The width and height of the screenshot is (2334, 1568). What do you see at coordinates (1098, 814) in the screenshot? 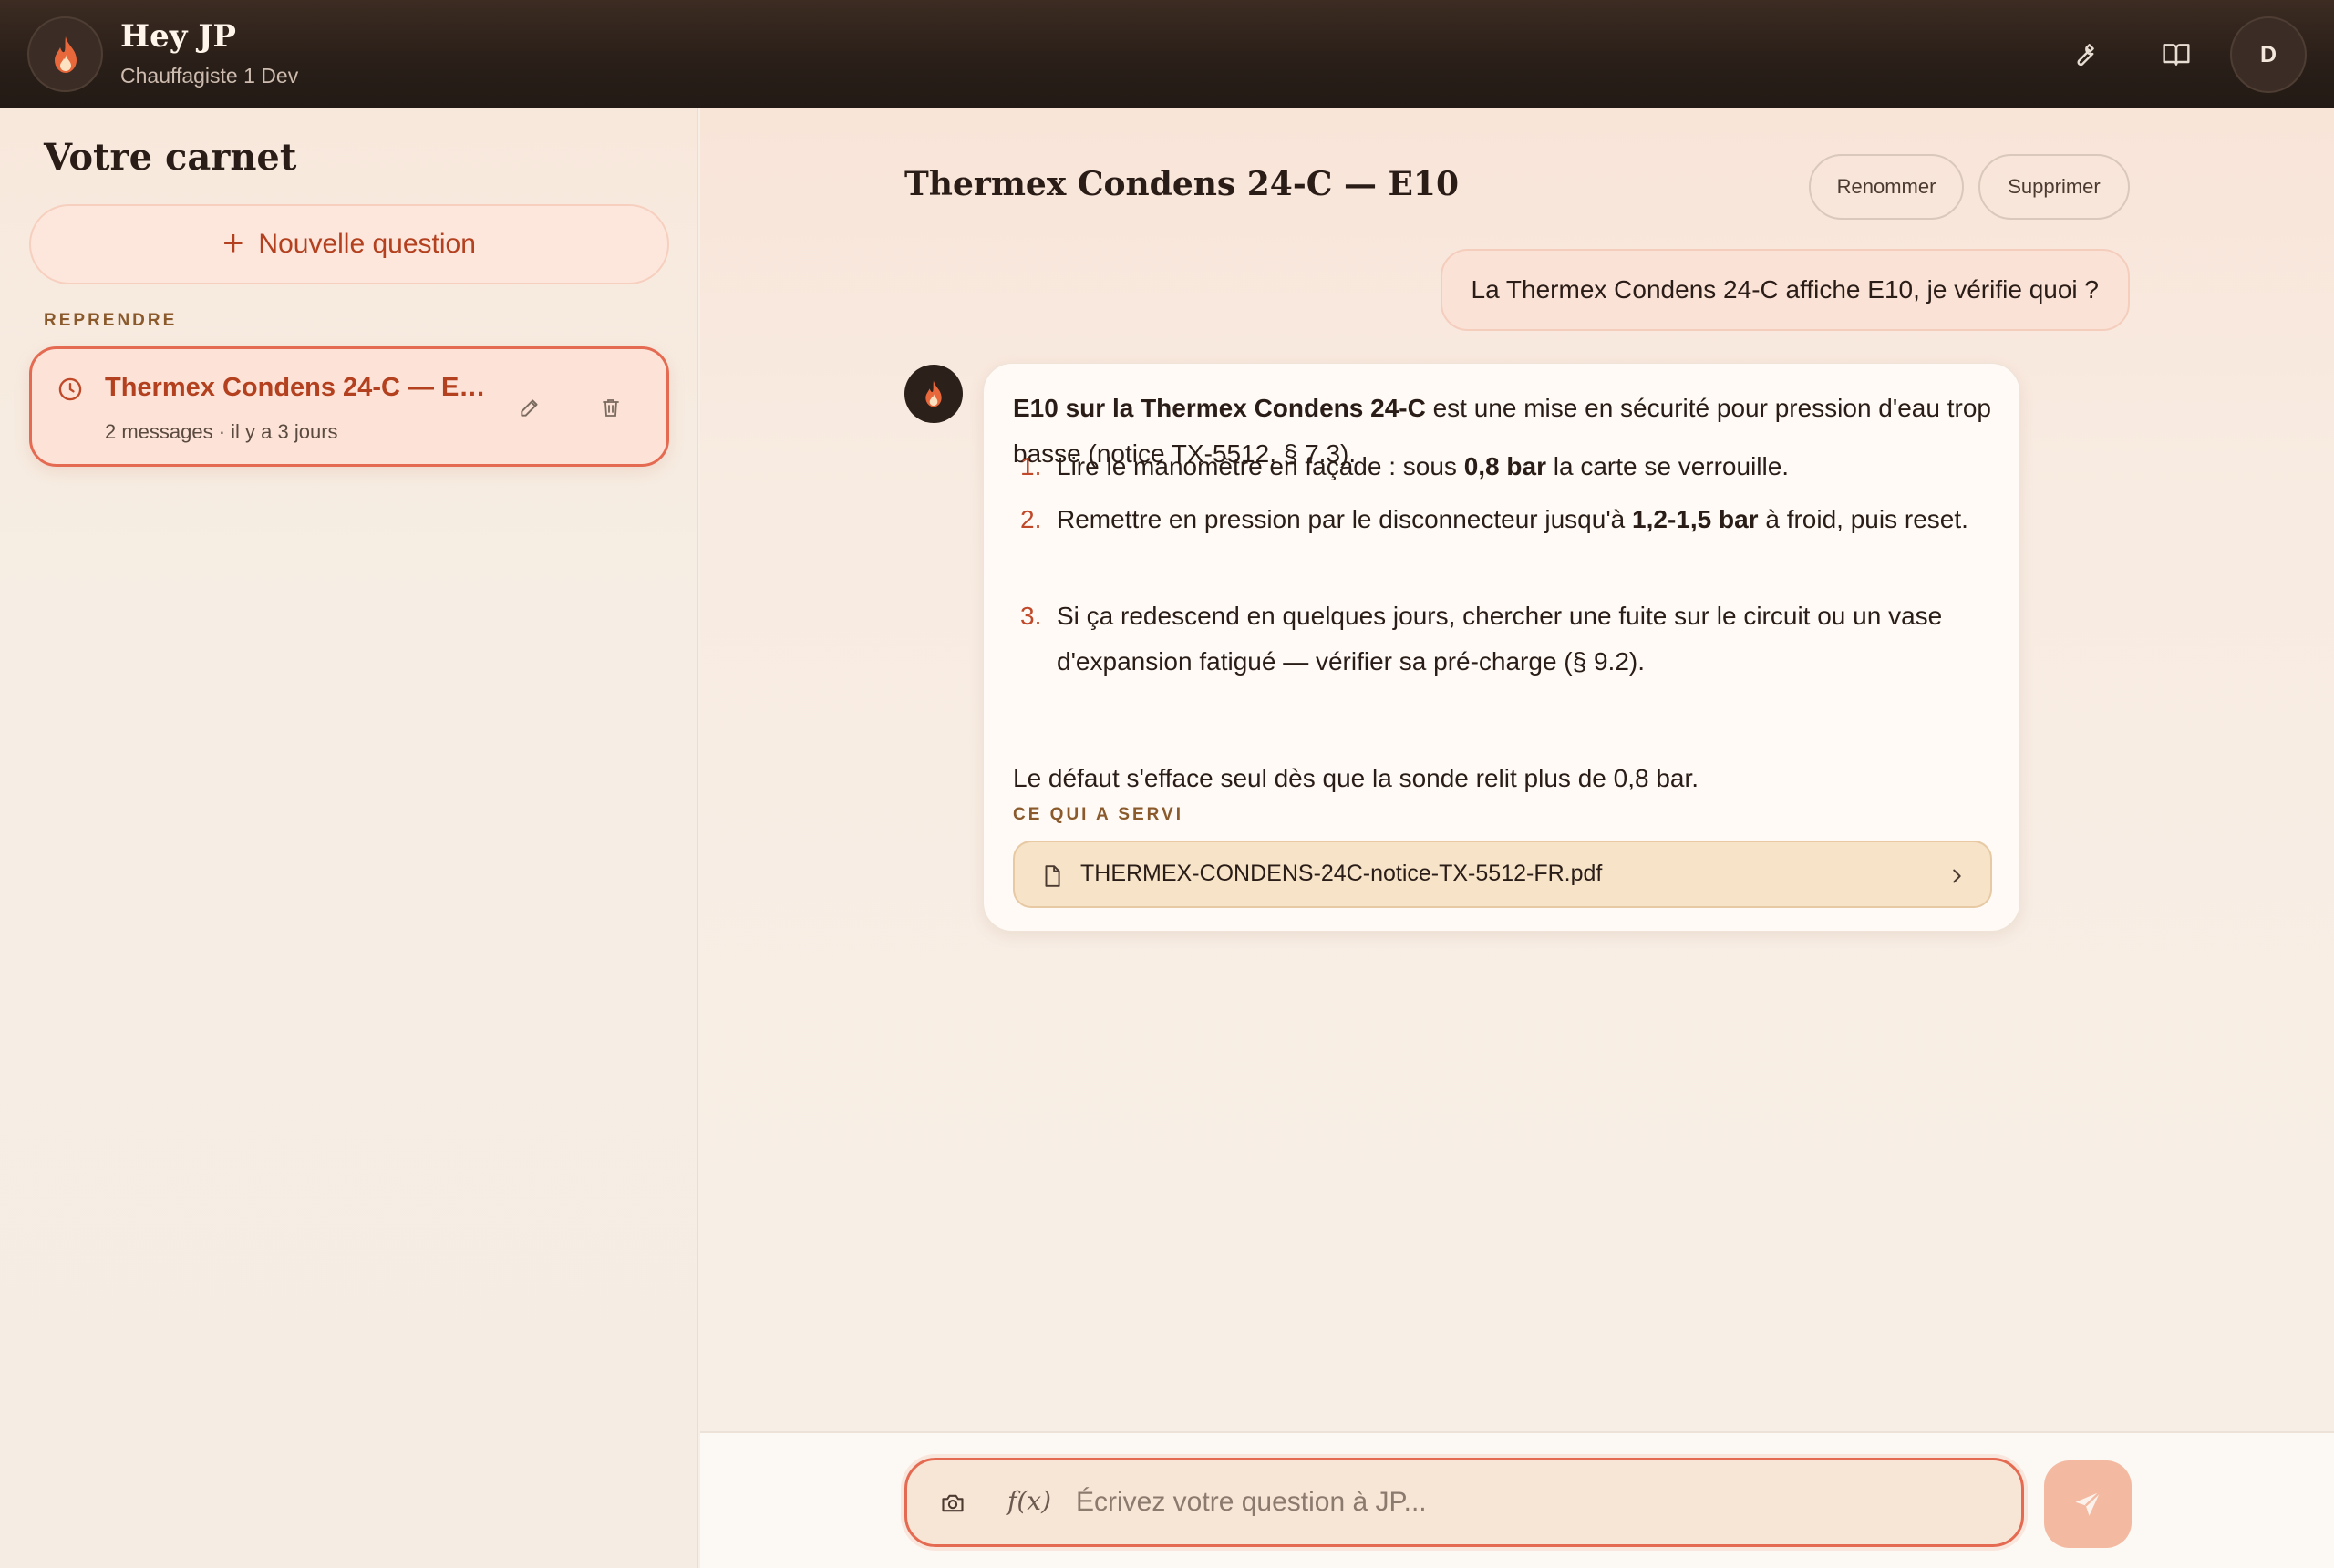
I see `sources-label: CE QUI A SERVI` at bounding box center [1098, 814].